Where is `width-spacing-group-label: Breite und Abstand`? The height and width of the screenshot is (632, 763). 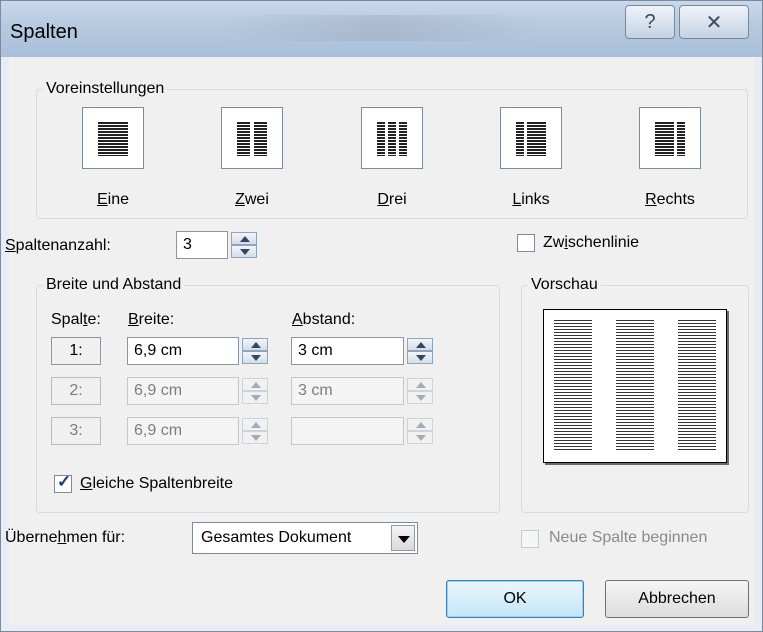 width-spacing-group-label: Breite und Abstand is located at coordinates (114, 285).